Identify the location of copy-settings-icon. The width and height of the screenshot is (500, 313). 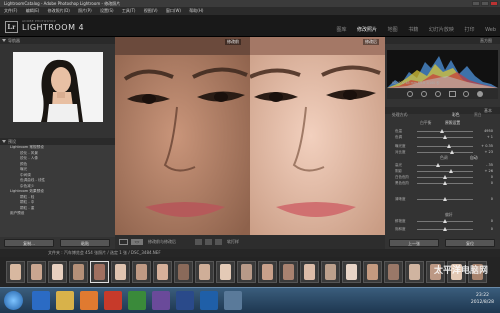
(208, 242).